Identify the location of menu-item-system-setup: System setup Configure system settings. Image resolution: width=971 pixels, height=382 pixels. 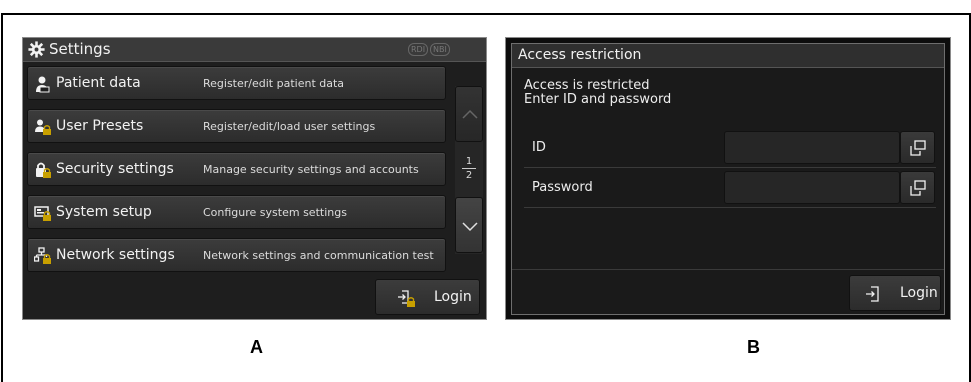
(236, 212).